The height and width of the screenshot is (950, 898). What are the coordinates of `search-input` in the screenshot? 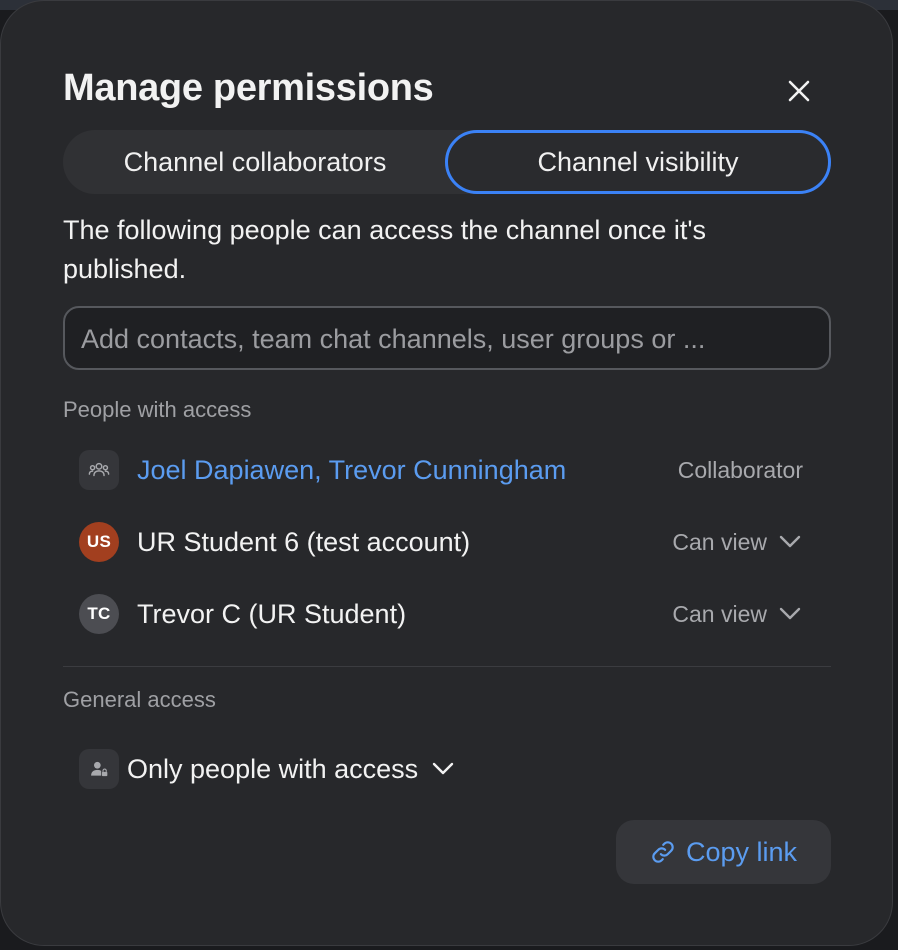 It's located at (446, 339).